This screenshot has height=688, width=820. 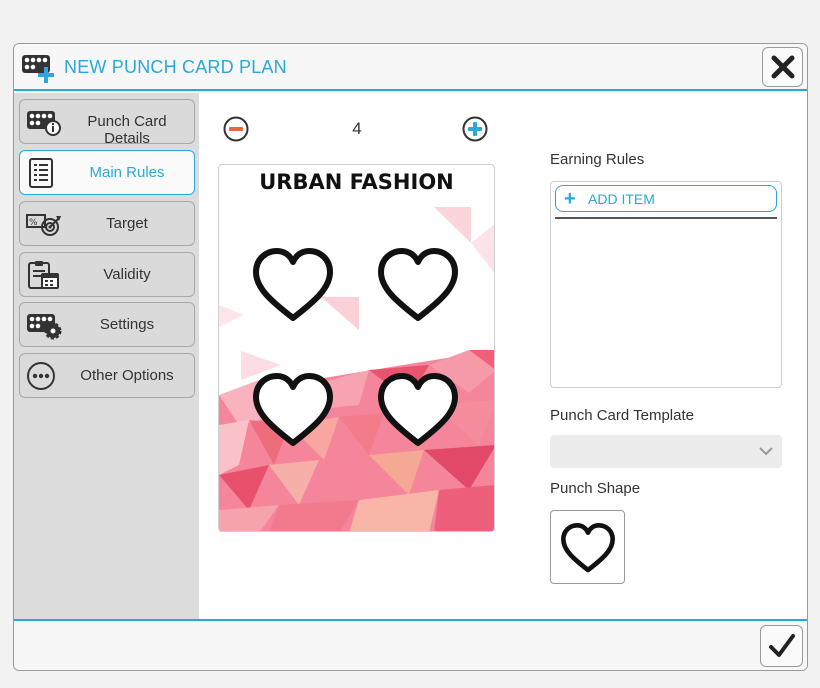 I want to click on sidebar-item-target: % Target, so click(x=107, y=223).